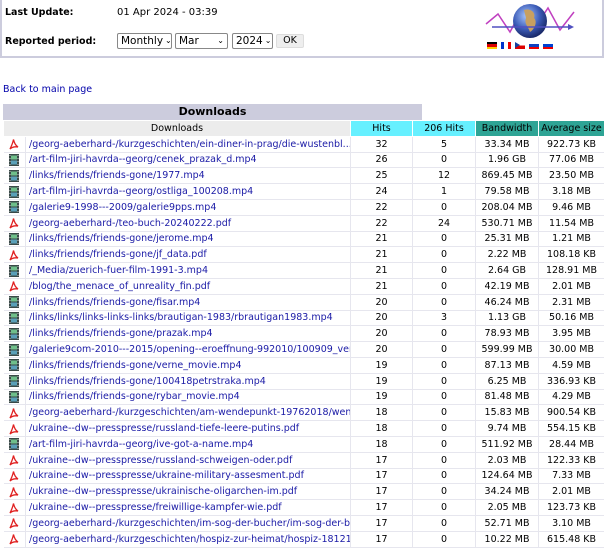 The image size is (604, 548). Describe the element at coordinates (571, 429) in the screenshot. I see `average-size-cell: 554.15 KB` at that location.